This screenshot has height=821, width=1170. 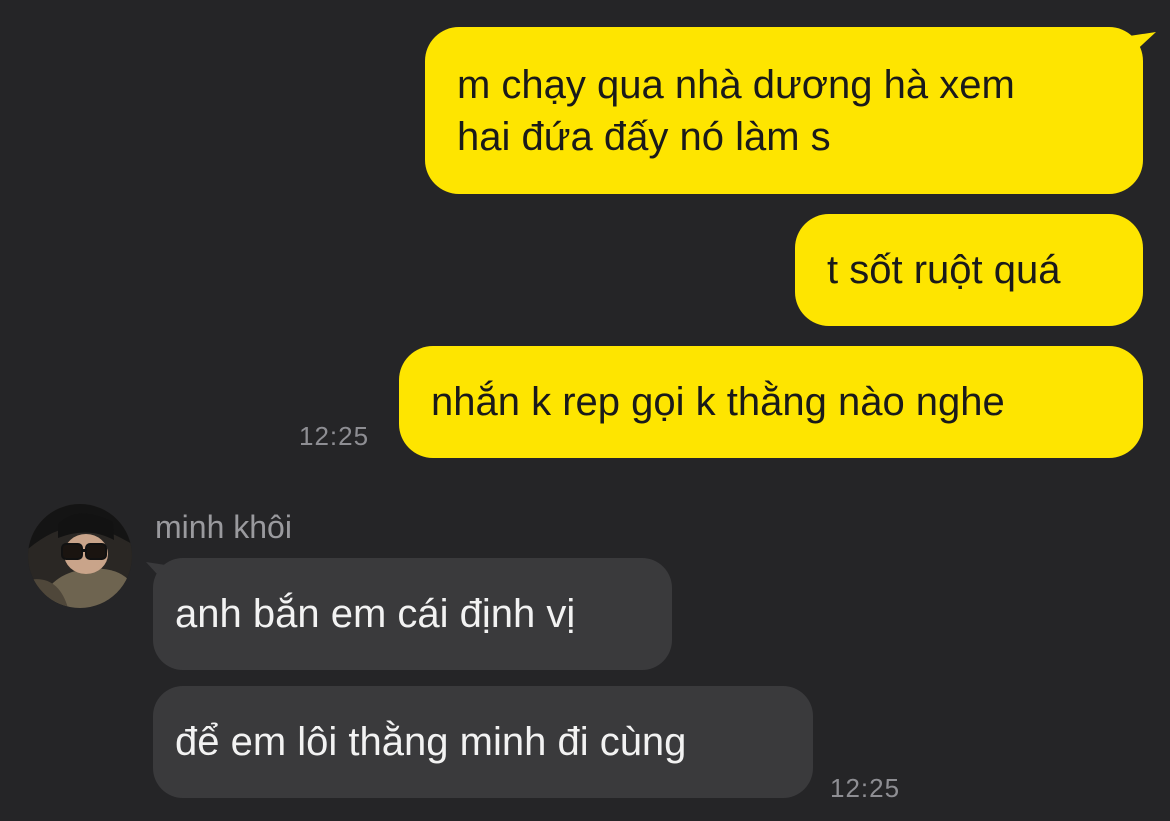 I want to click on incoming-message-1: anh bắn em cái định vị, so click(x=412, y=614).